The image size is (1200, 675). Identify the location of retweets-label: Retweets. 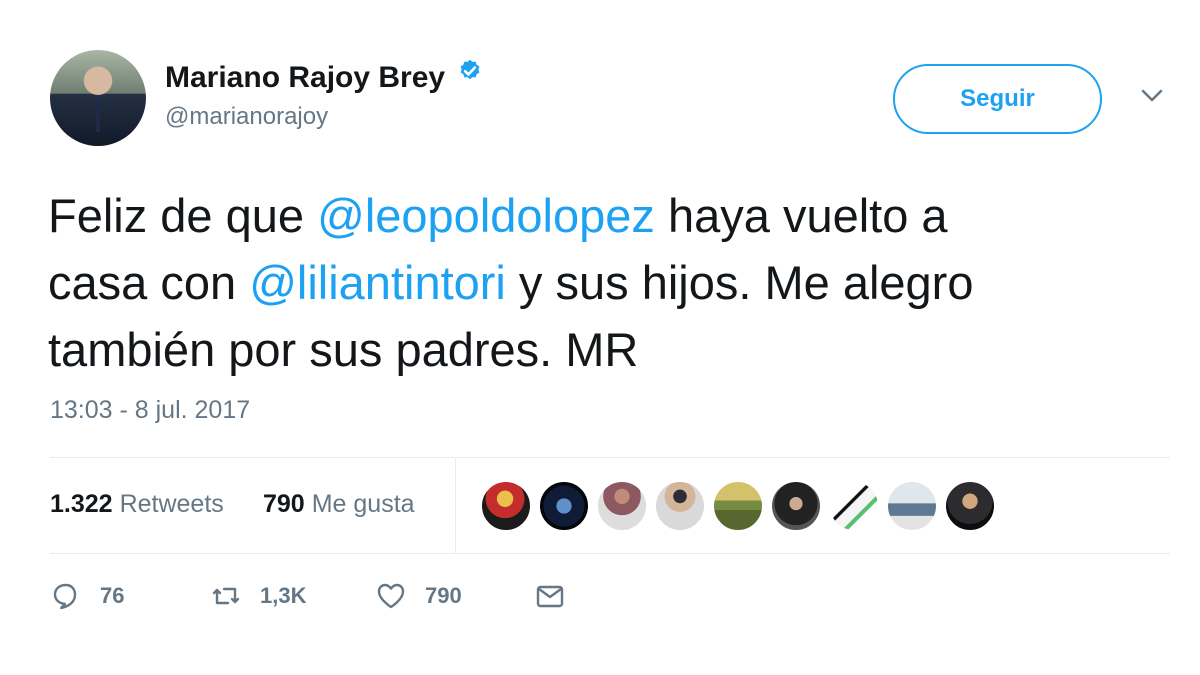
(171, 504).